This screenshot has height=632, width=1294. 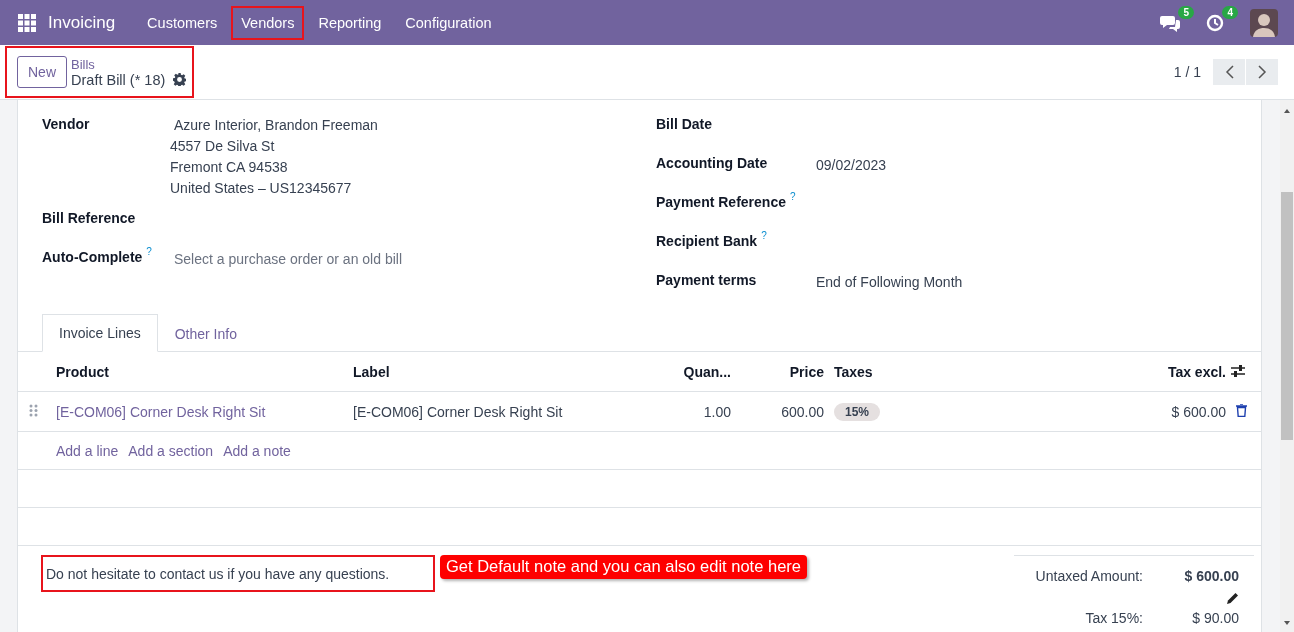 What do you see at coordinates (171, 450) in the screenshot?
I see `add-link: Add a section` at bounding box center [171, 450].